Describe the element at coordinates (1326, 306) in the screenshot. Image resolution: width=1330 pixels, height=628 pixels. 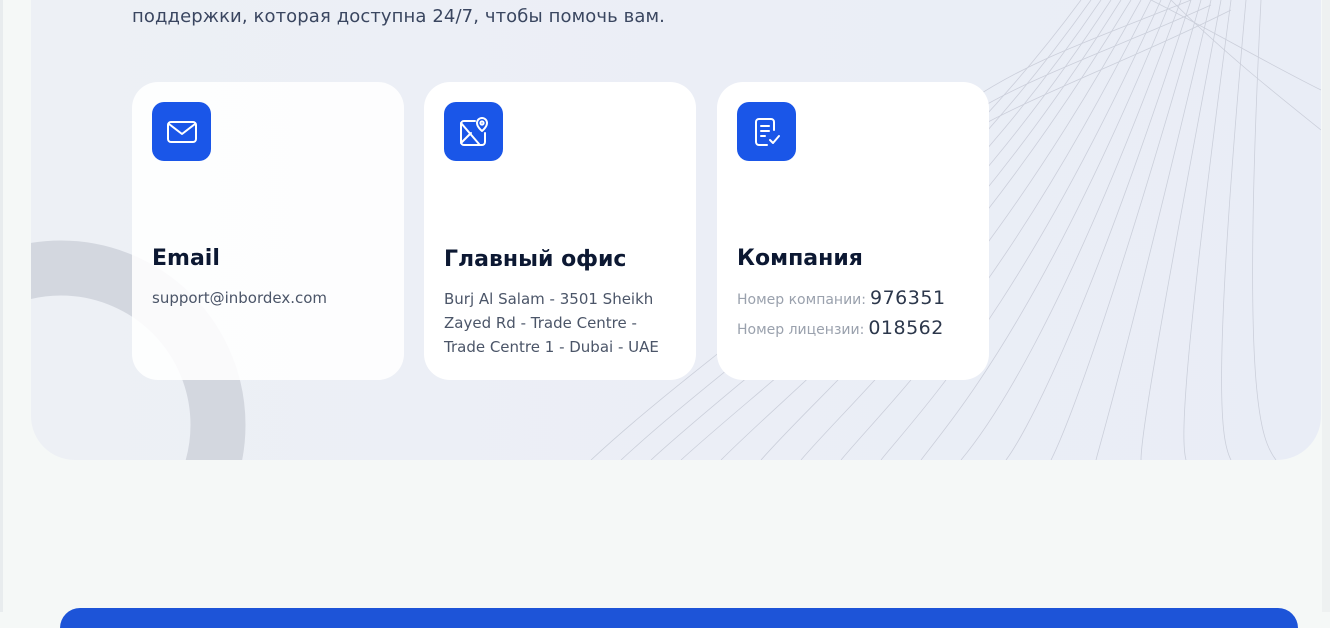
I see `page-scrollbar-track` at that location.